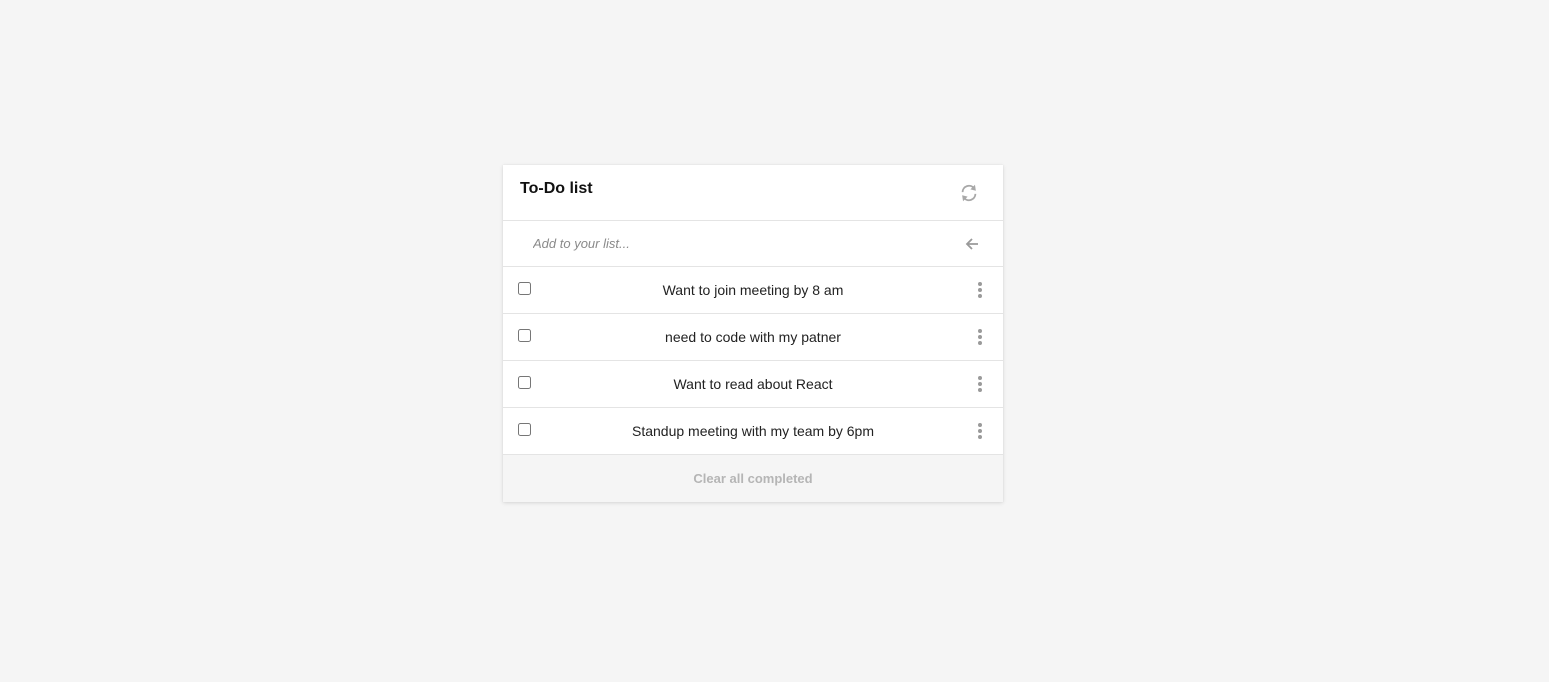  I want to click on add-item-row, so click(753, 244).